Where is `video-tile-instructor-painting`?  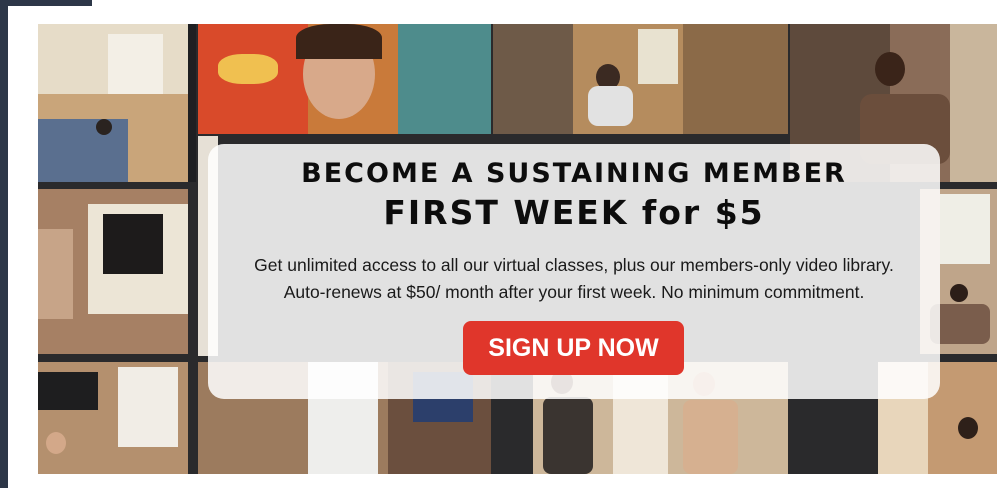 video-tile-instructor-painting is located at coordinates (344, 79).